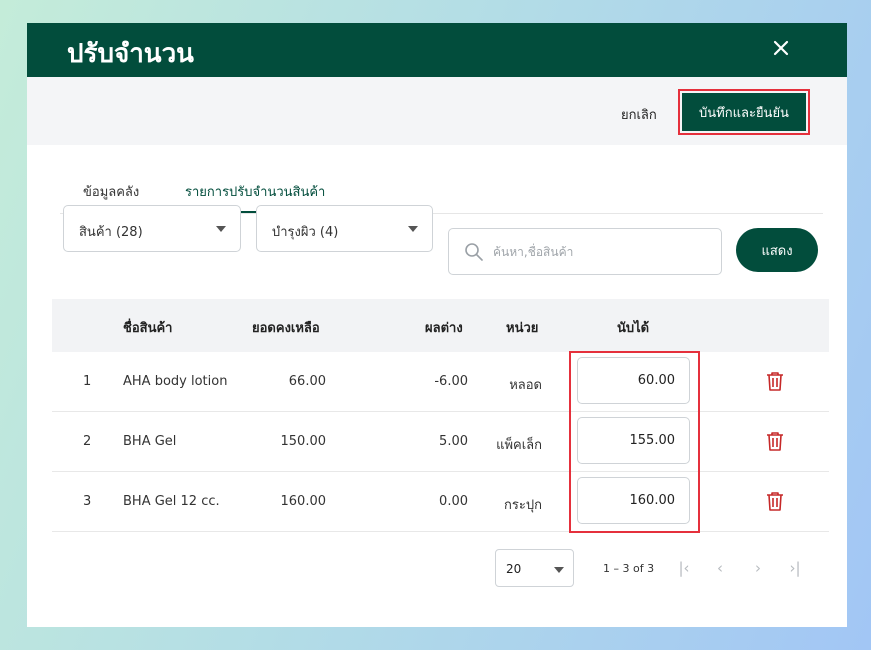  I want to click on balance-value: 160.00, so click(303, 501).